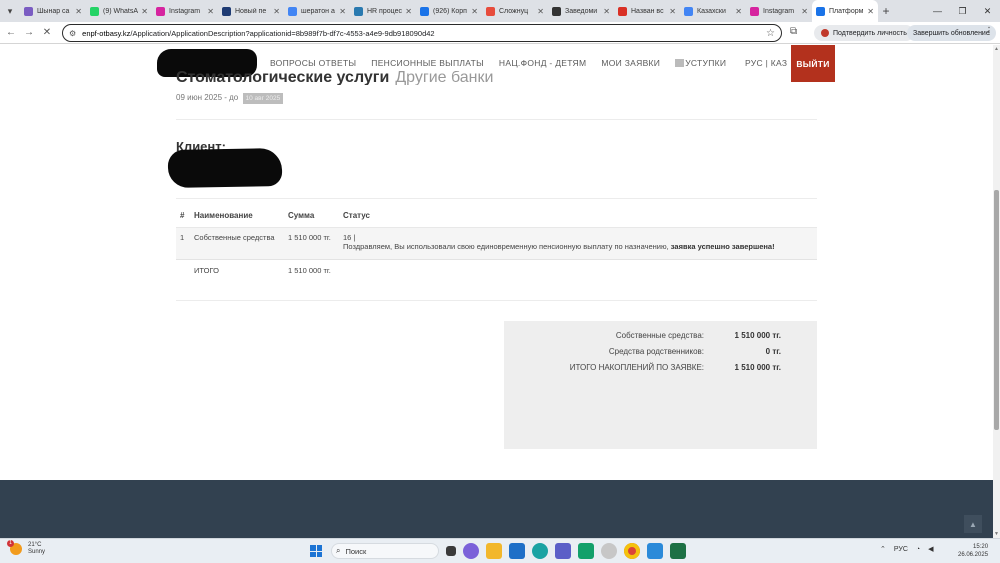  What do you see at coordinates (930, 549) in the screenshot?
I see `volume-icon: ◀` at bounding box center [930, 549].